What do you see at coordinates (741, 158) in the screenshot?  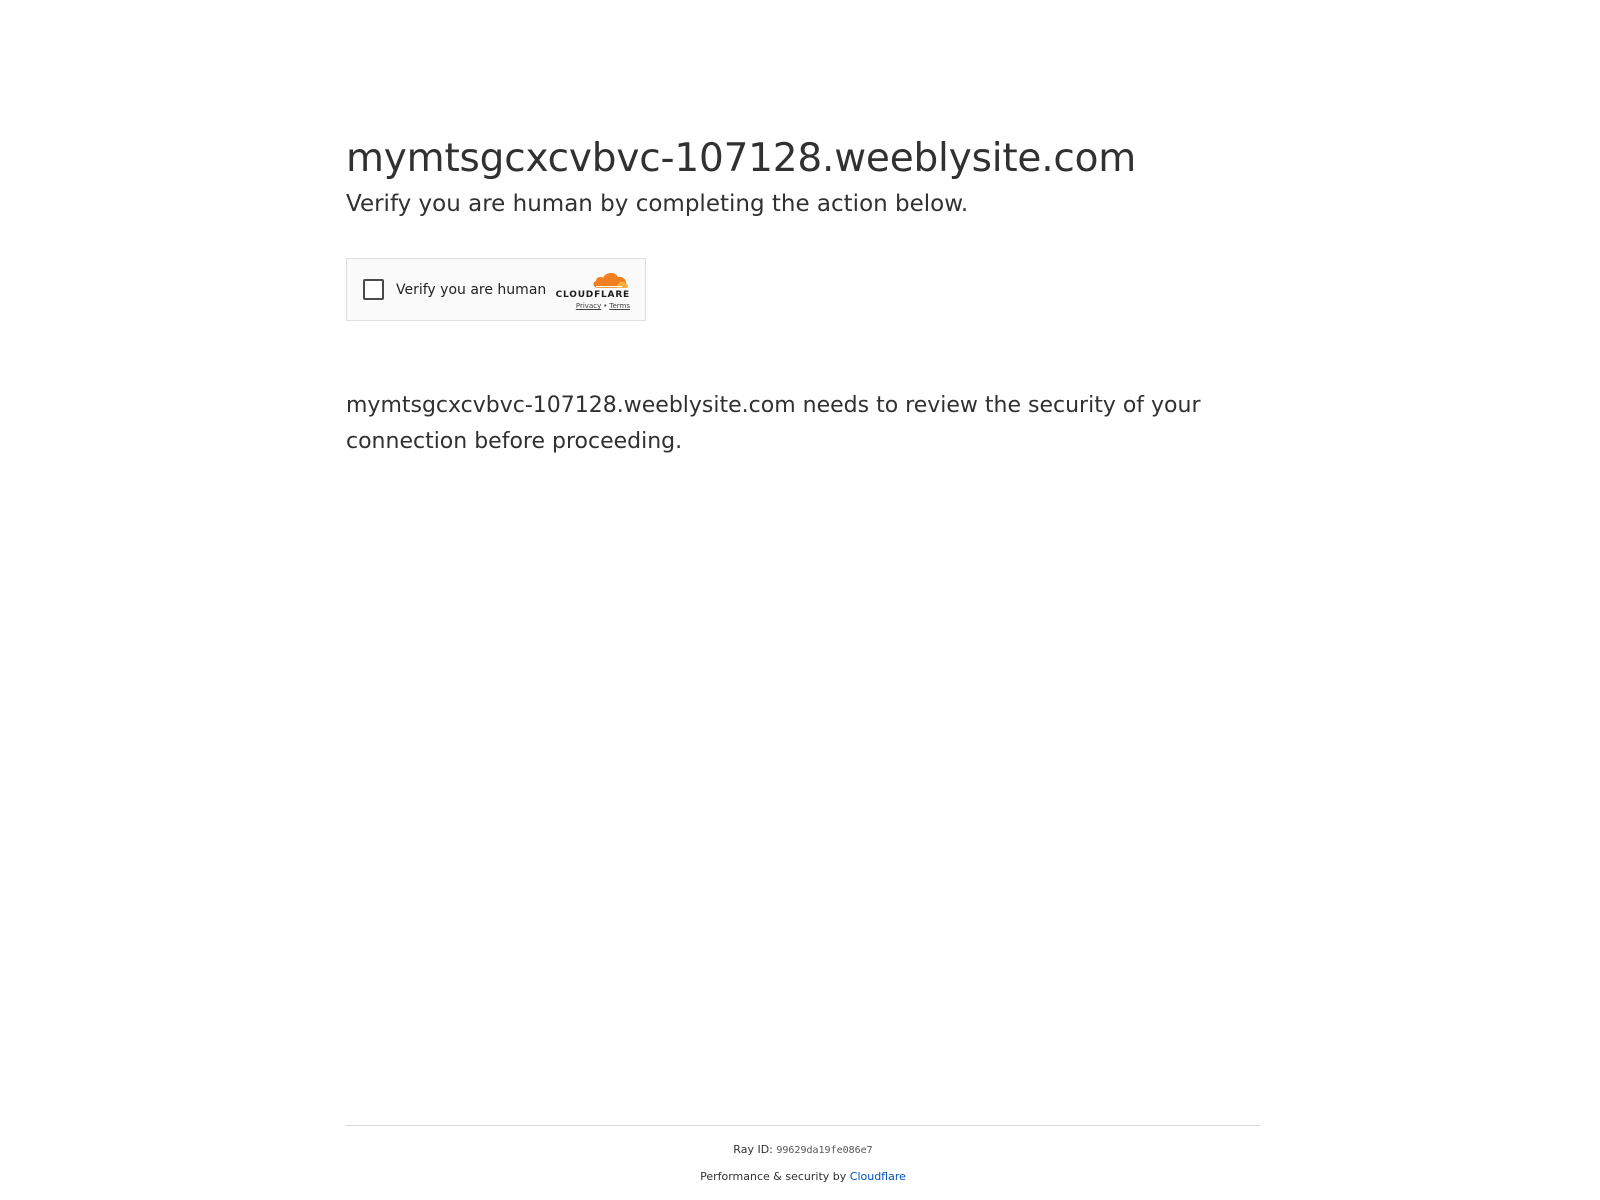 I see `page-title: mymtsgcxcvbvc-107128.weeblysite.com` at bounding box center [741, 158].